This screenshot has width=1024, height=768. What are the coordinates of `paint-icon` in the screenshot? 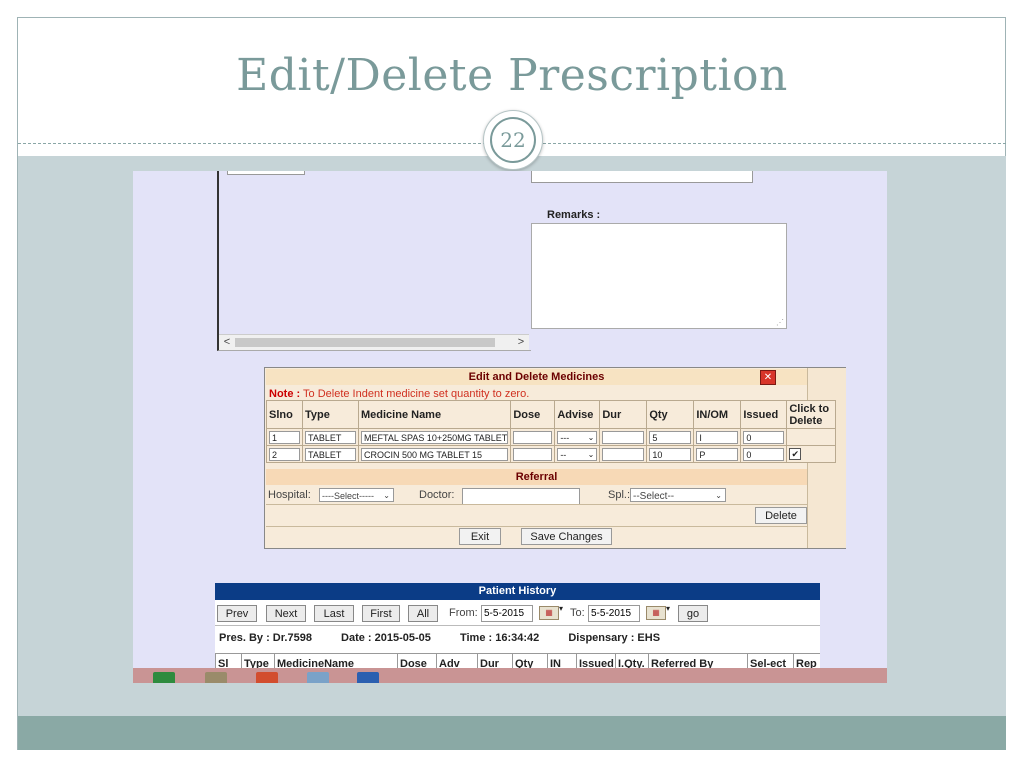 It's located at (216, 677).